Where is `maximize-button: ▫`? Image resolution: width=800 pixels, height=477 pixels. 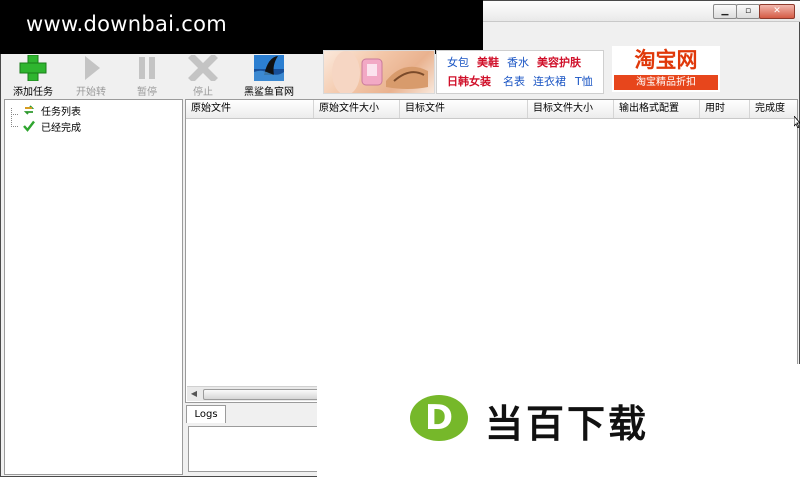 maximize-button: ▫ is located at coordinates (748, 11).